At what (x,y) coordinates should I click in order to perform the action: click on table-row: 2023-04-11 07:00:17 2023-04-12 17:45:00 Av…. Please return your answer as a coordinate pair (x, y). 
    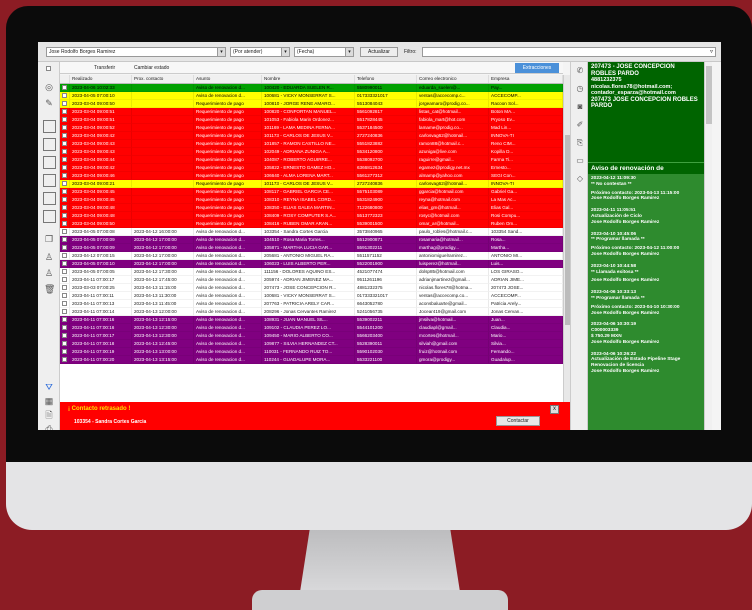
    Looking at the image, I should click on (311, 280).